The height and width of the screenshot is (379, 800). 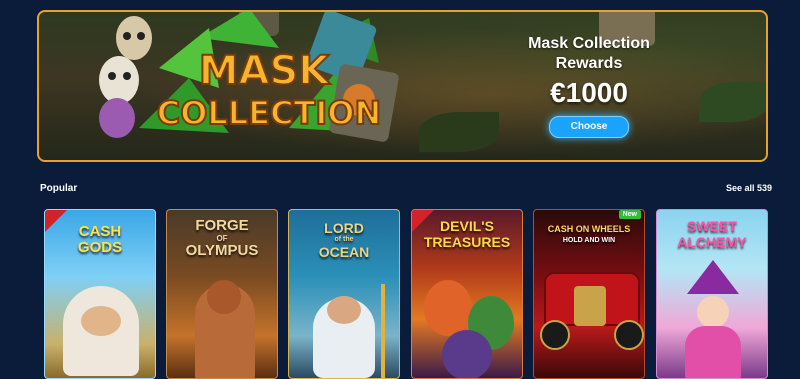 What do you see at coordinates (589, 127) in the screenshot?
I see `choose-button: Choose` at bounding box center [589, 127].